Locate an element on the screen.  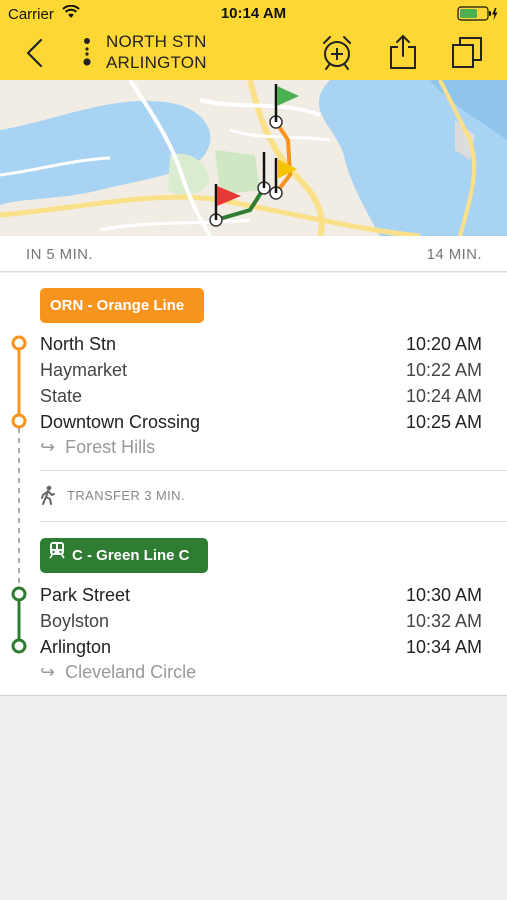
toward-direction: ↪ Cleveland Circle is located at coordinates (118, 672).